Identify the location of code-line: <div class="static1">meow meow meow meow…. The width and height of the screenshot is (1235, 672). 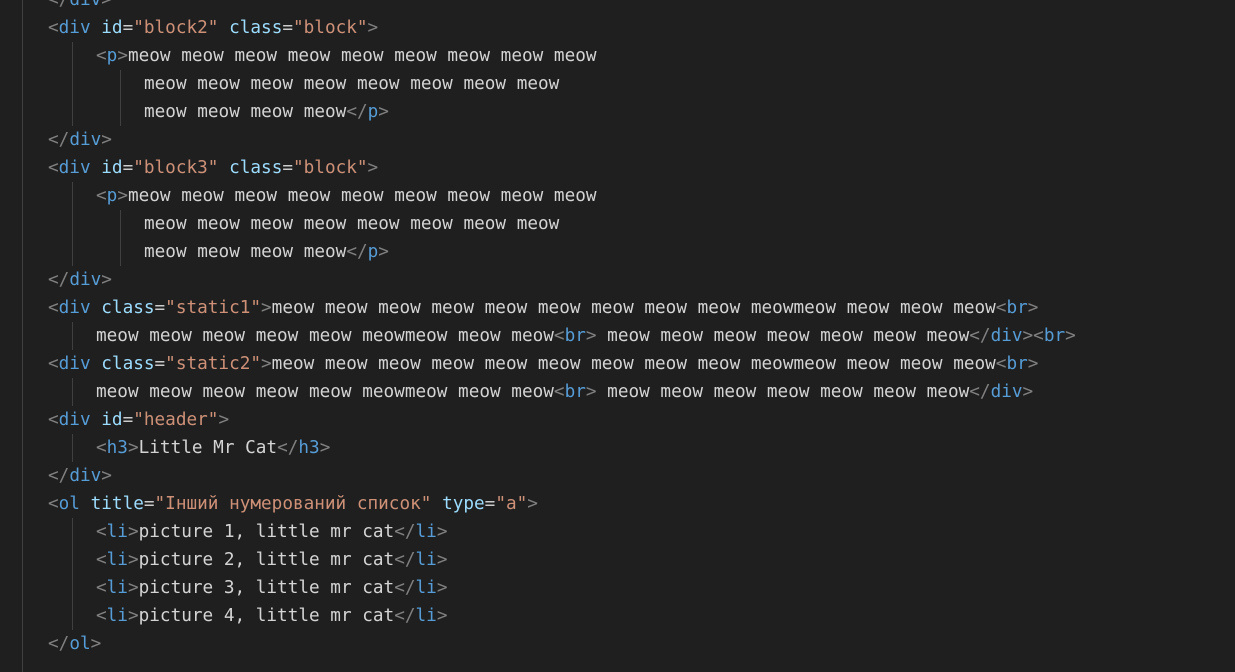
(543, 308).